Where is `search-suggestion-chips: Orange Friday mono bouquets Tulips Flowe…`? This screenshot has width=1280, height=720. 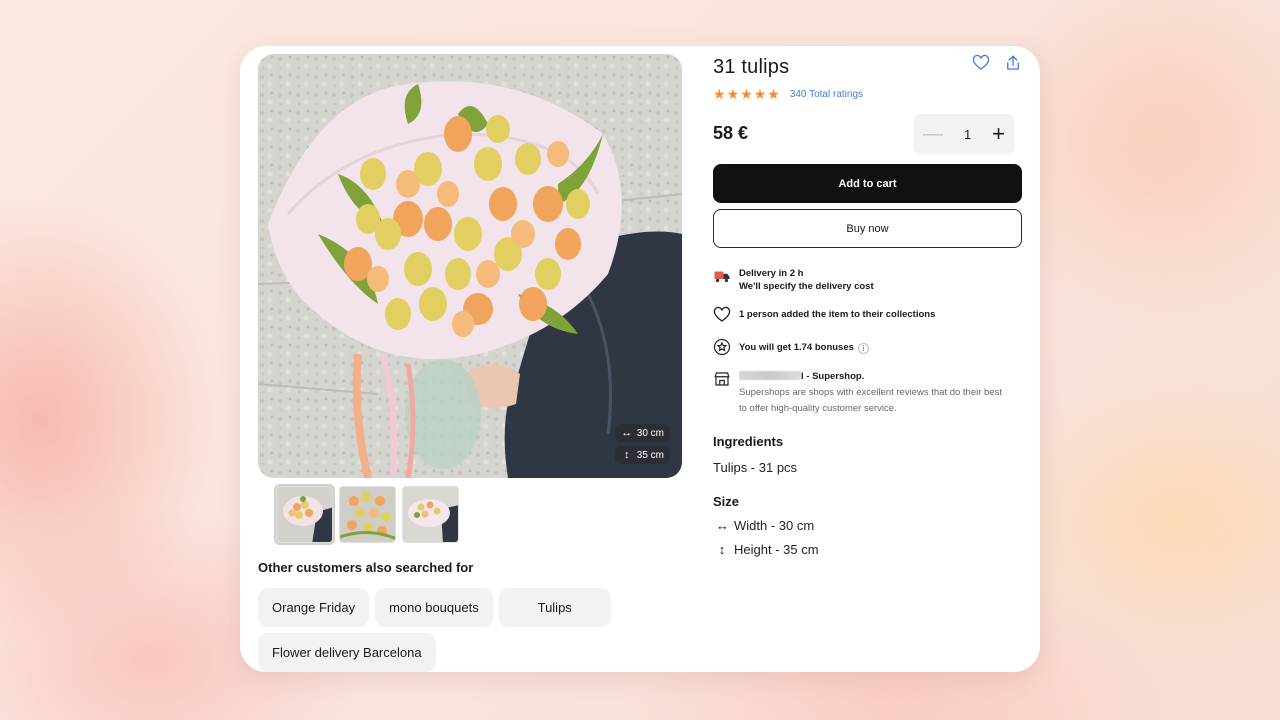
search-suggestion-chips: Orange Friday mono bouquets Tulips Flowe… is located at coordinates (458, 630).